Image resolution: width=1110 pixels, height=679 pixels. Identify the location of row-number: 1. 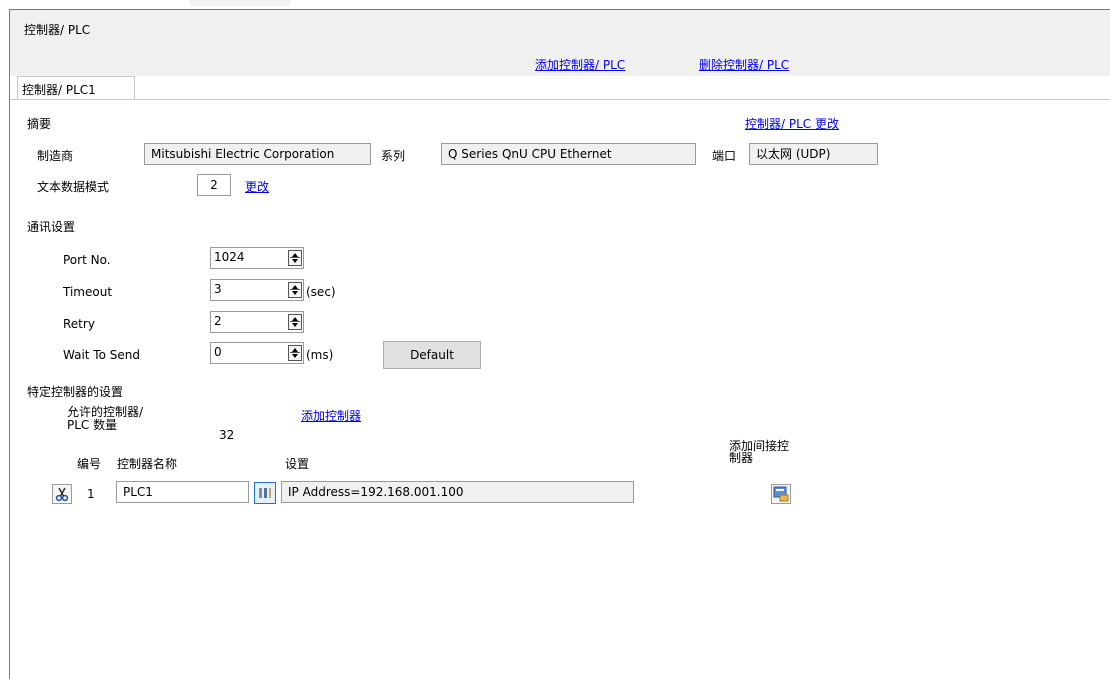
(91, 494).